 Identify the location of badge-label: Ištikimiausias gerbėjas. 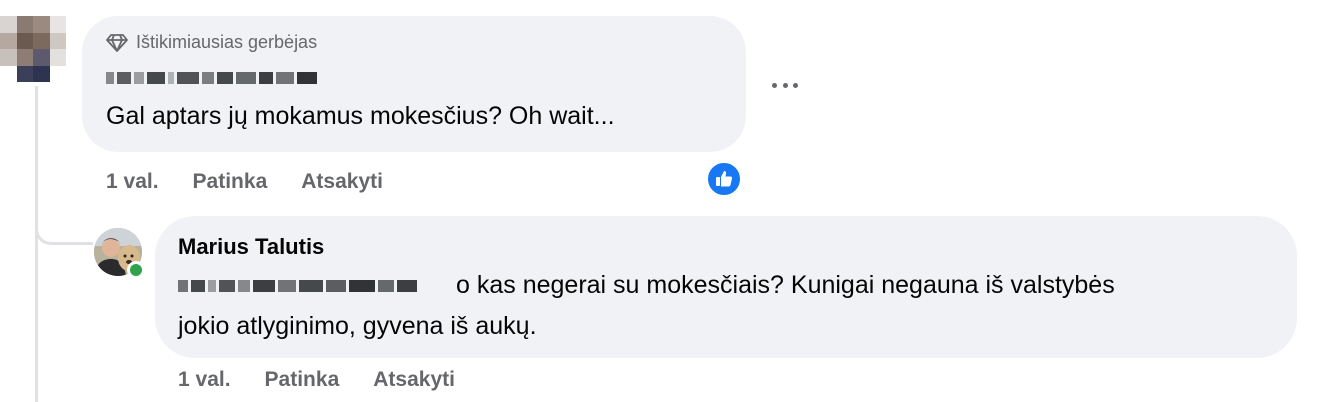
(227, 42).